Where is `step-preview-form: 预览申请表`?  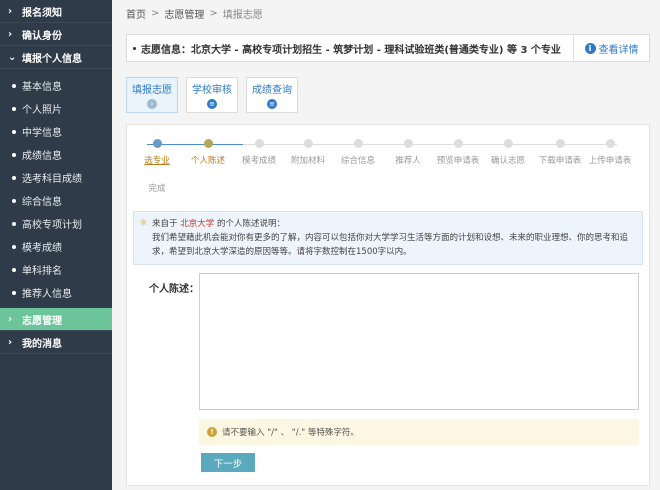 step-preview-form: 预览申请表 is located at coordinates (458, 152).